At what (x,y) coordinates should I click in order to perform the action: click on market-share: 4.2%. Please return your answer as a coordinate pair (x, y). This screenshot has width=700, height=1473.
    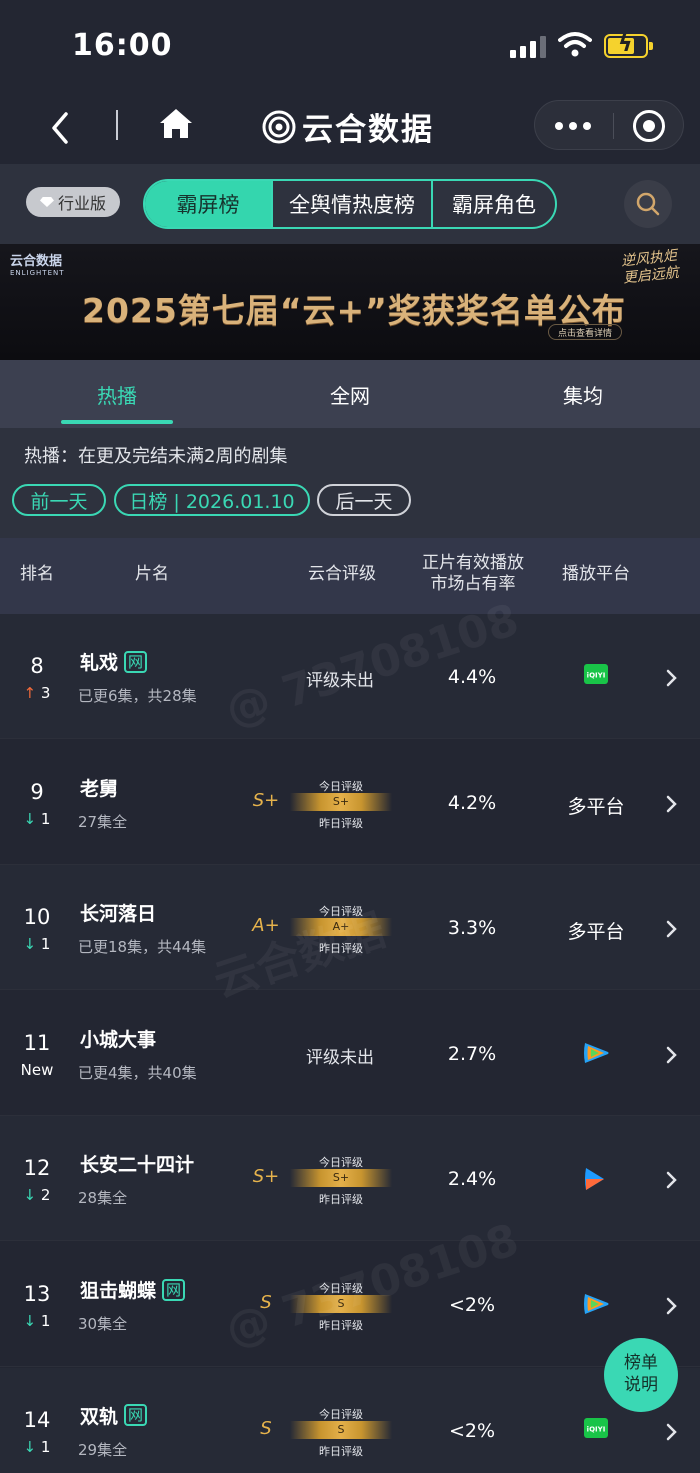
    Looking at the image, I should click on (472, 802).